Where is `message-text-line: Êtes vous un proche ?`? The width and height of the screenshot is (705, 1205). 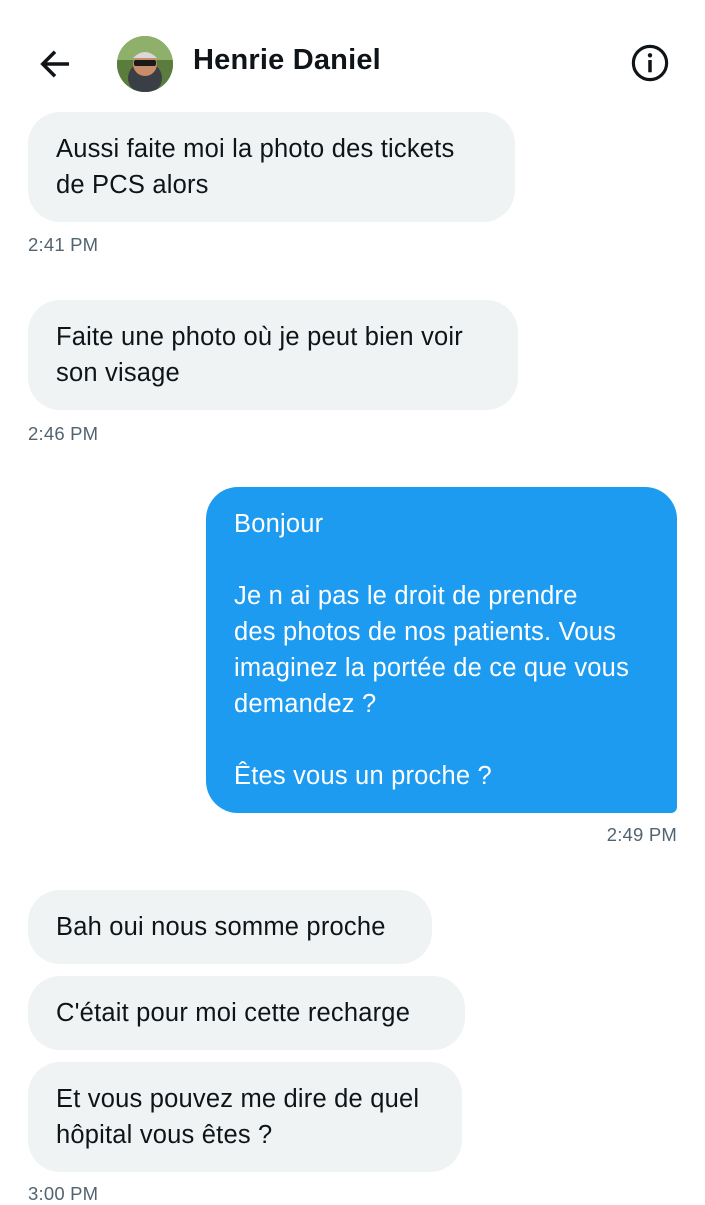
message-text-line: Êtes vous un proche ? is located at coordinates (363, 776).